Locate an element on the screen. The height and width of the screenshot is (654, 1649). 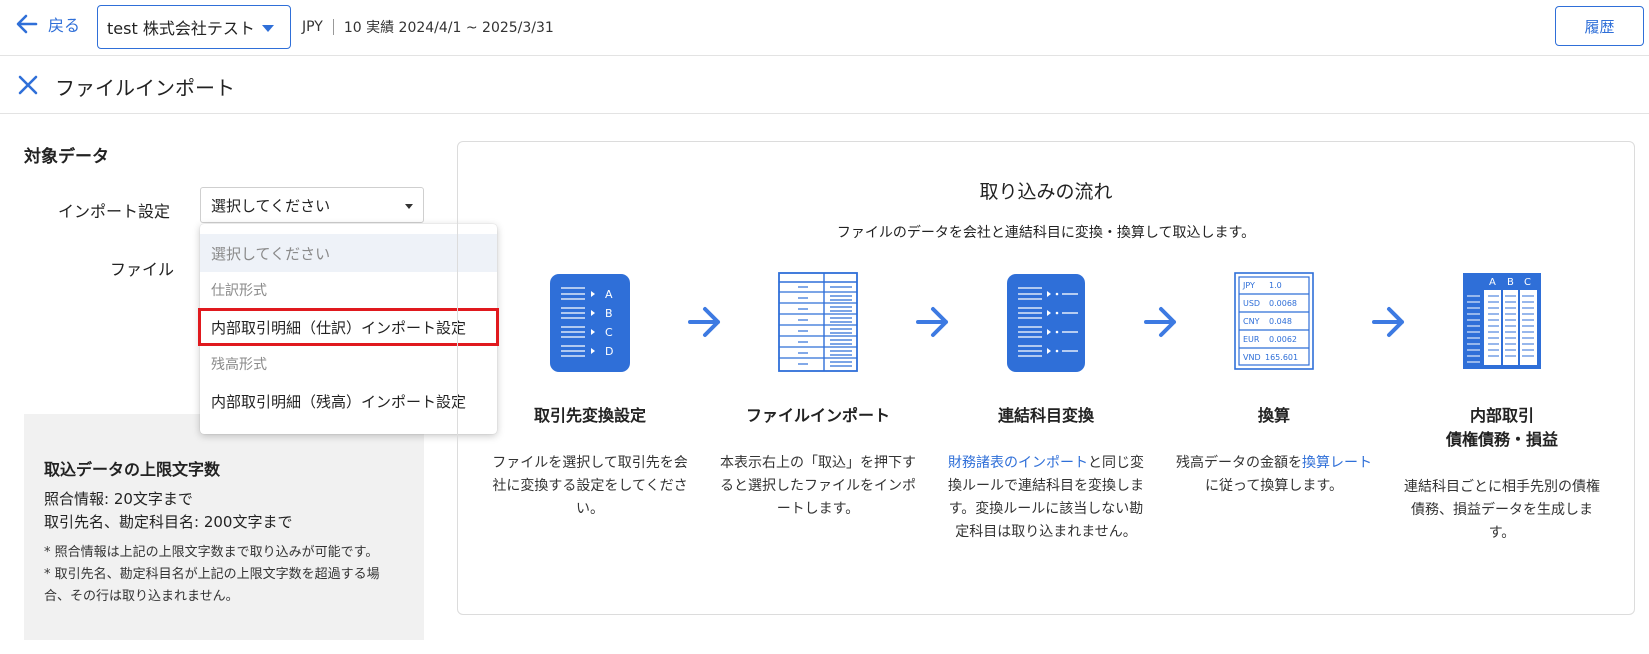
rate-val-3: 0.0062 is located at coordinates (1283, 339).